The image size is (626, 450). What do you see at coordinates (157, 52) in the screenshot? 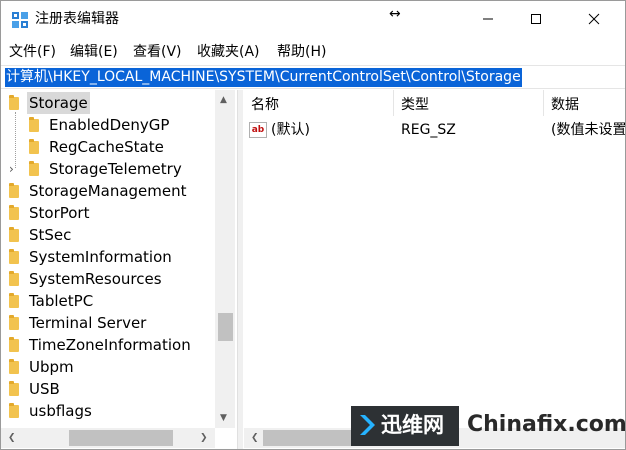
I see `menu-view: 查看(V)` at bounding box center [157, 52].